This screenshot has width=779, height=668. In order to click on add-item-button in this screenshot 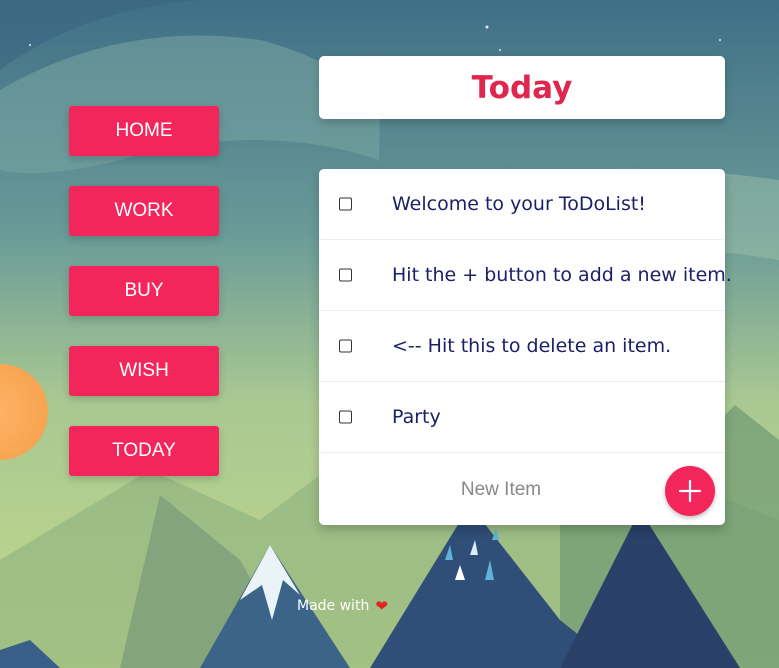, I will do `click(690, 491)`.